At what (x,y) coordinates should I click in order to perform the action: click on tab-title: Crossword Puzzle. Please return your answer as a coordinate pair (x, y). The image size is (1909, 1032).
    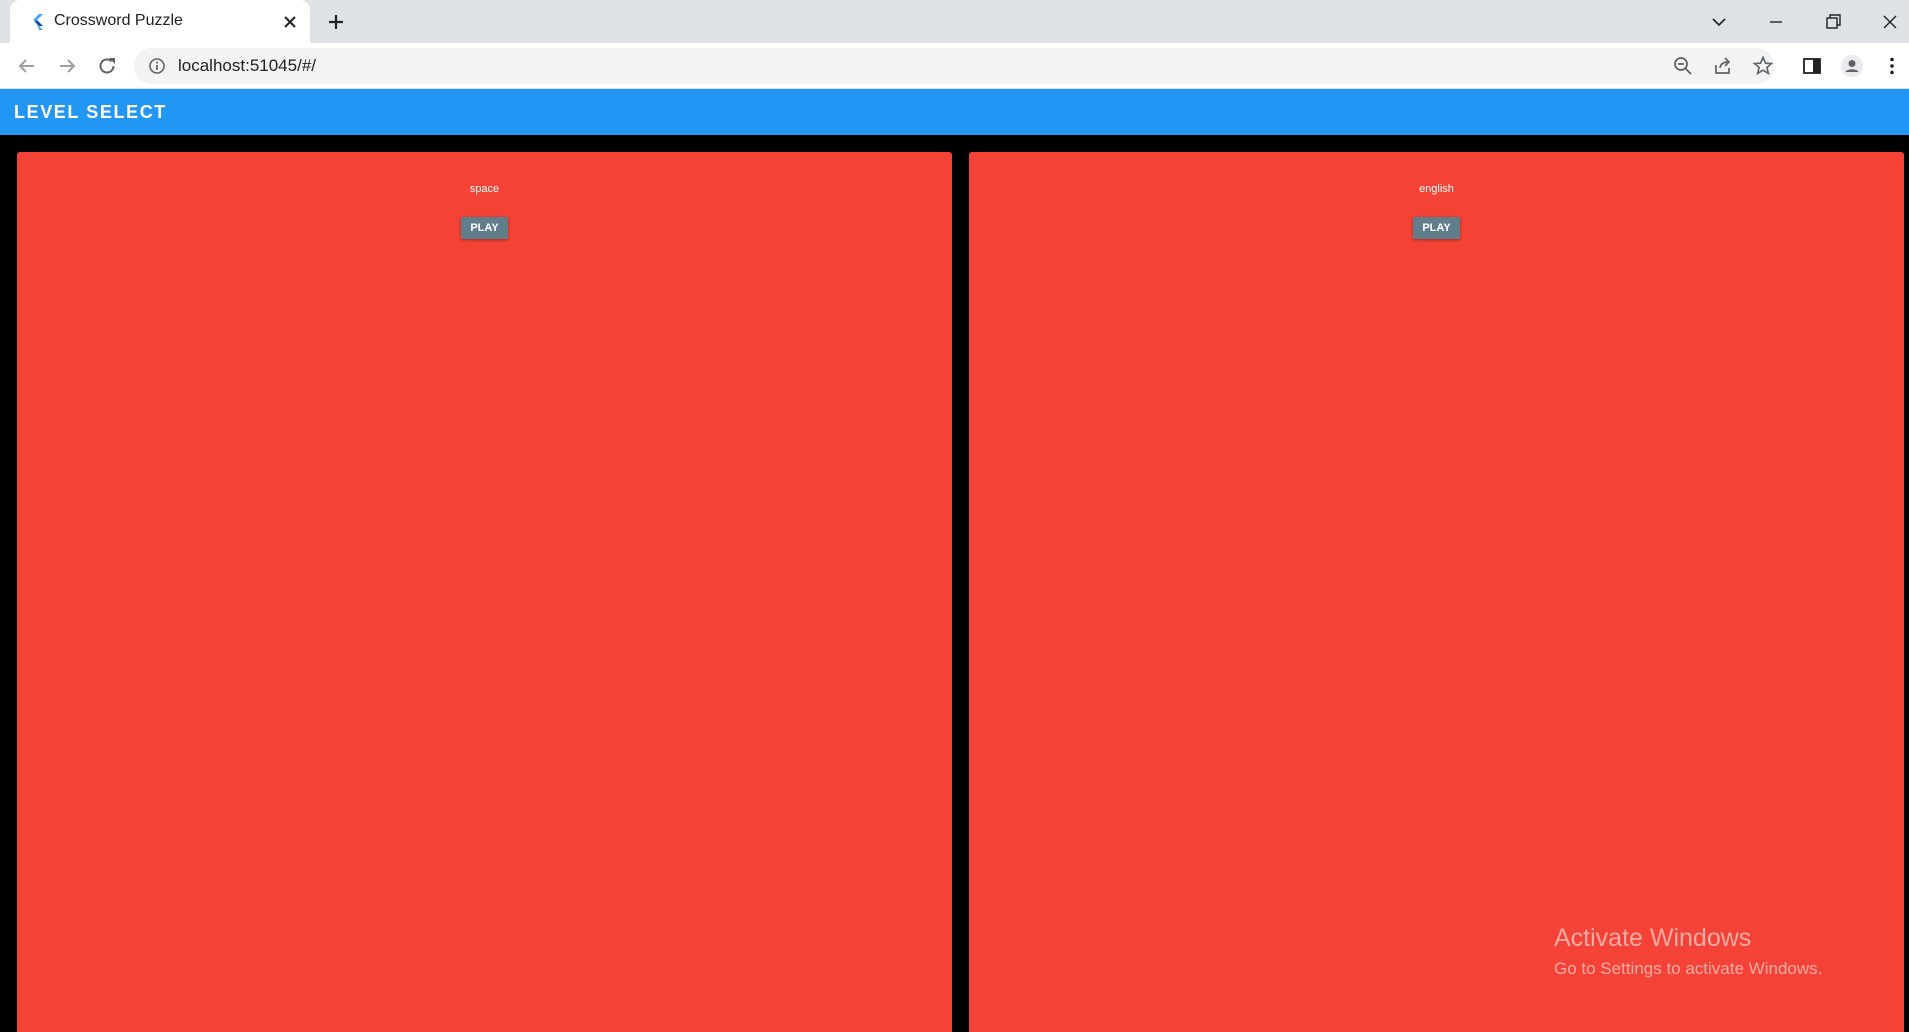
    Looking at the image, I should click on (118, 20).